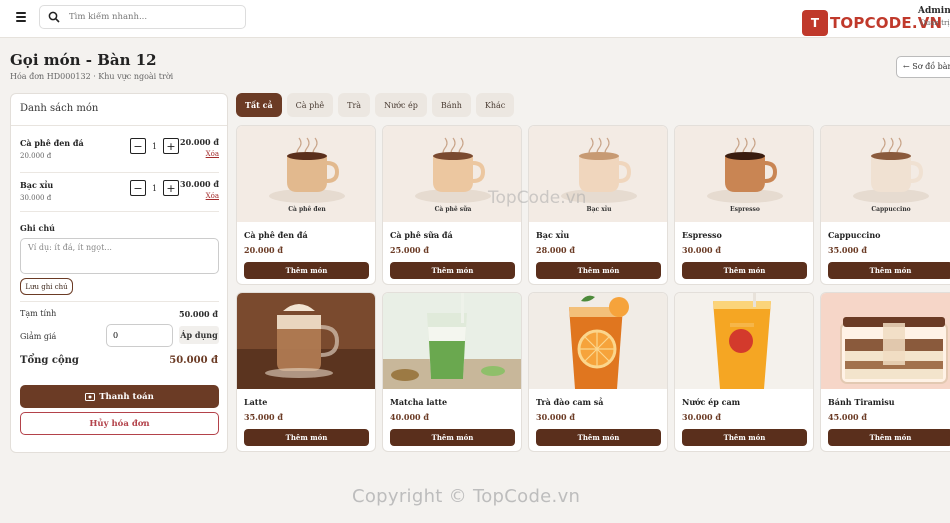 The width and height of the screenshot is (950, 523). Describe the element at coordinates (199, 142) in the screenshot. I see `order-item-total: 20.000 đ` at that location.